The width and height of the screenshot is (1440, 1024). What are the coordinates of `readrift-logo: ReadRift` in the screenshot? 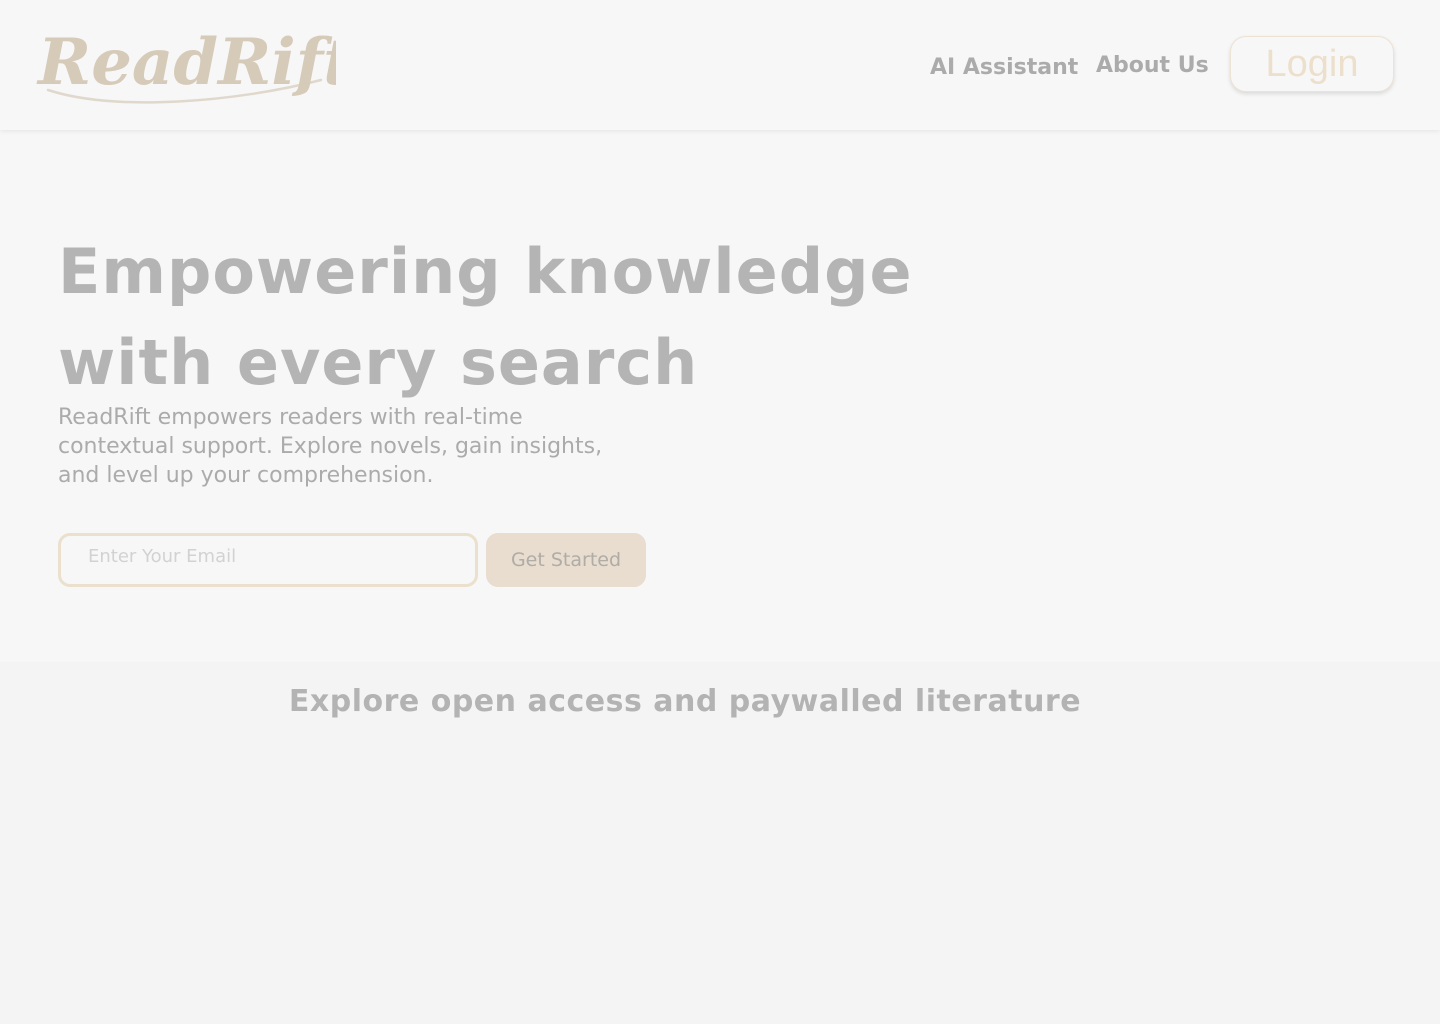 It's located at (186, 64).